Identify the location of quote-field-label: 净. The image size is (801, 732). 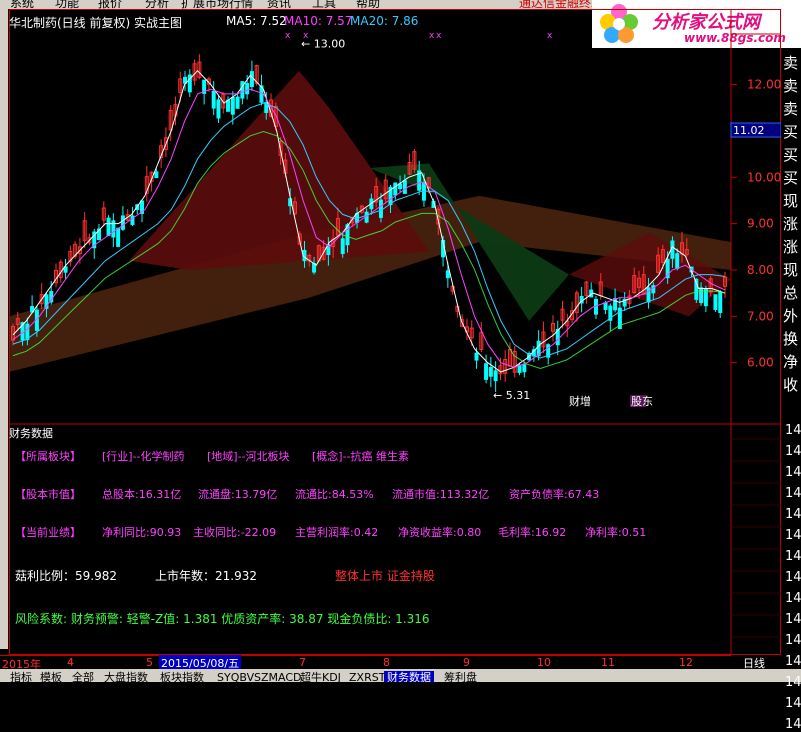
(791, 362).